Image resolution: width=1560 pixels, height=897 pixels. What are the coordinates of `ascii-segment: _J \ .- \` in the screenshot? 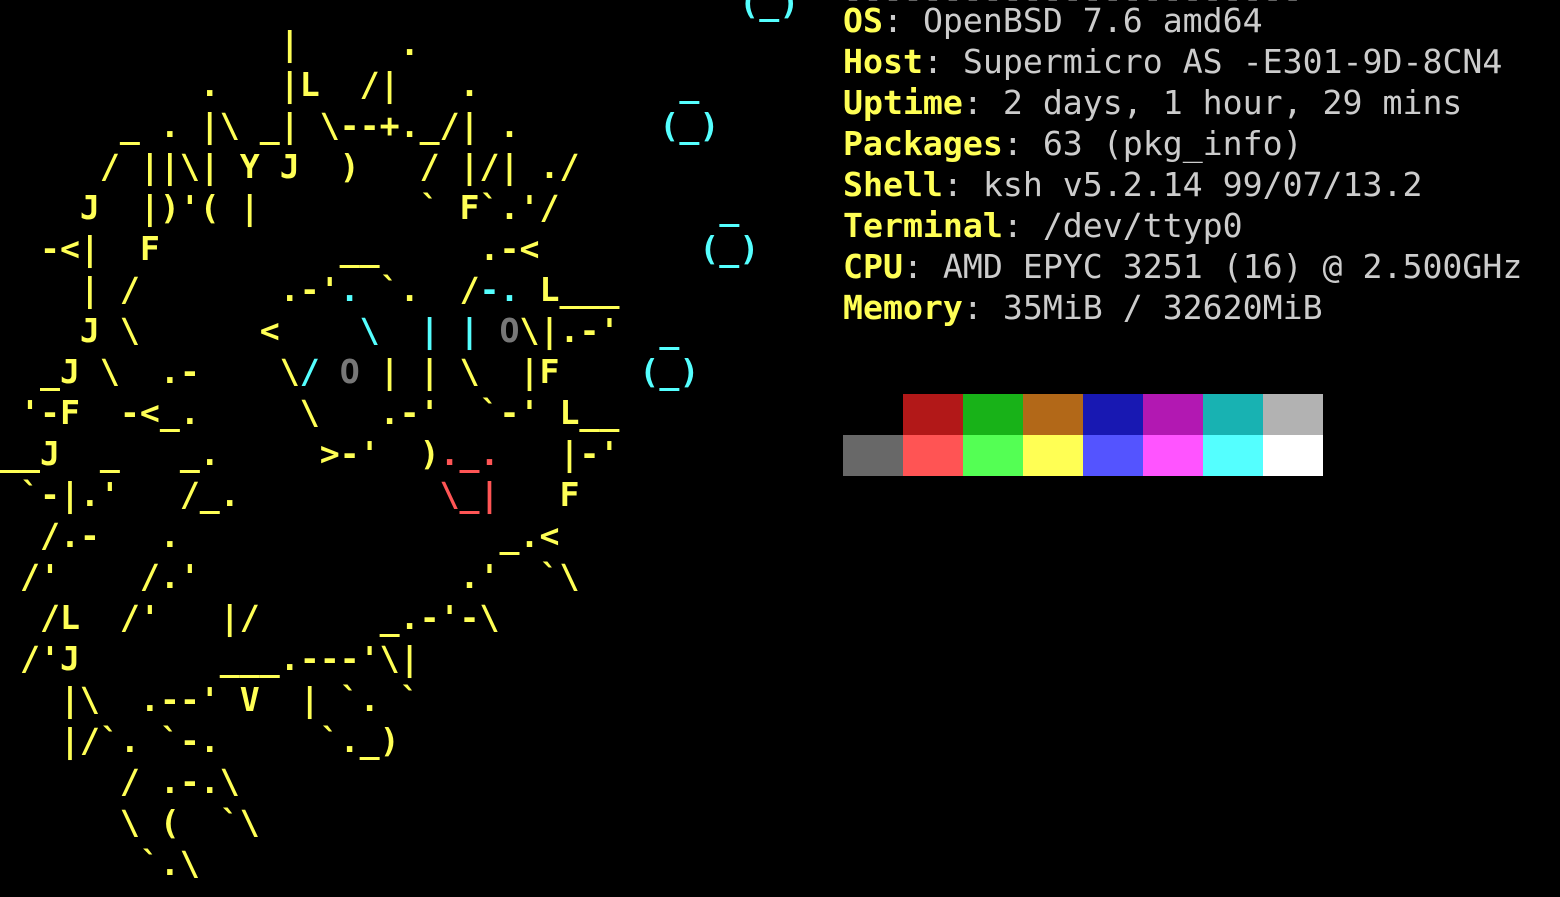 It's located at (150, 371).